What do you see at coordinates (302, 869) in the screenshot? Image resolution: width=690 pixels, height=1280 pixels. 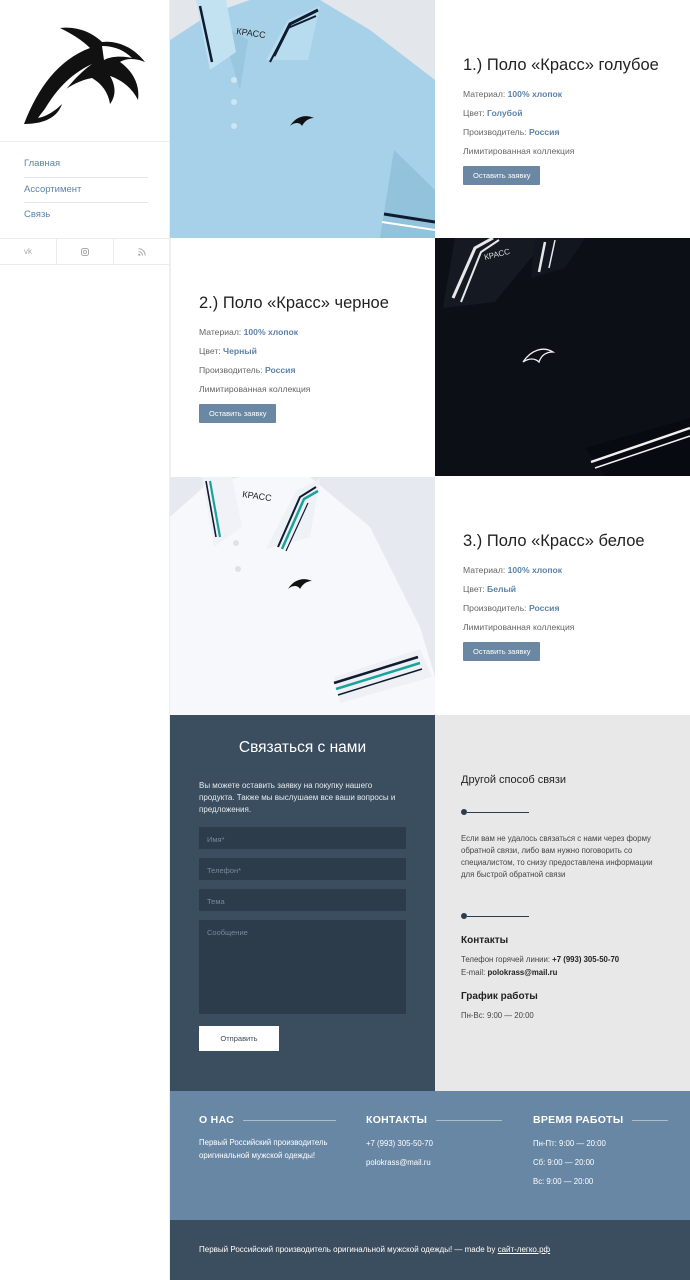 I see `phone-input: Телефон*` at bounding box center [302, 869].